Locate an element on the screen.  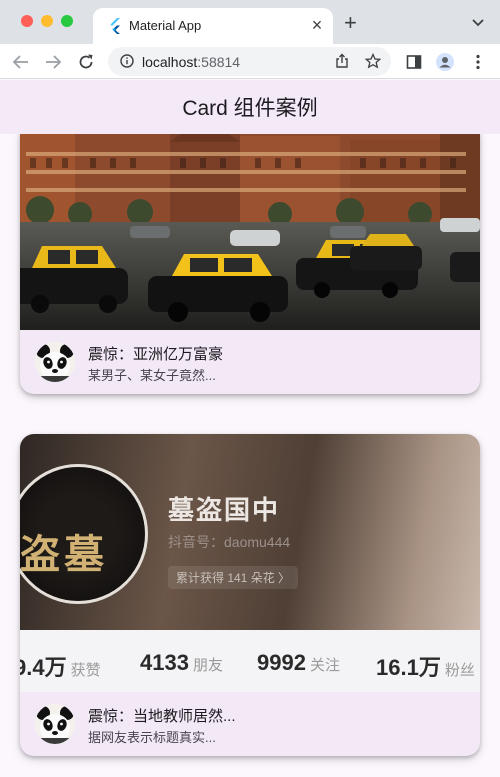
chevron-down-icon is located at coordinates (478, 22).